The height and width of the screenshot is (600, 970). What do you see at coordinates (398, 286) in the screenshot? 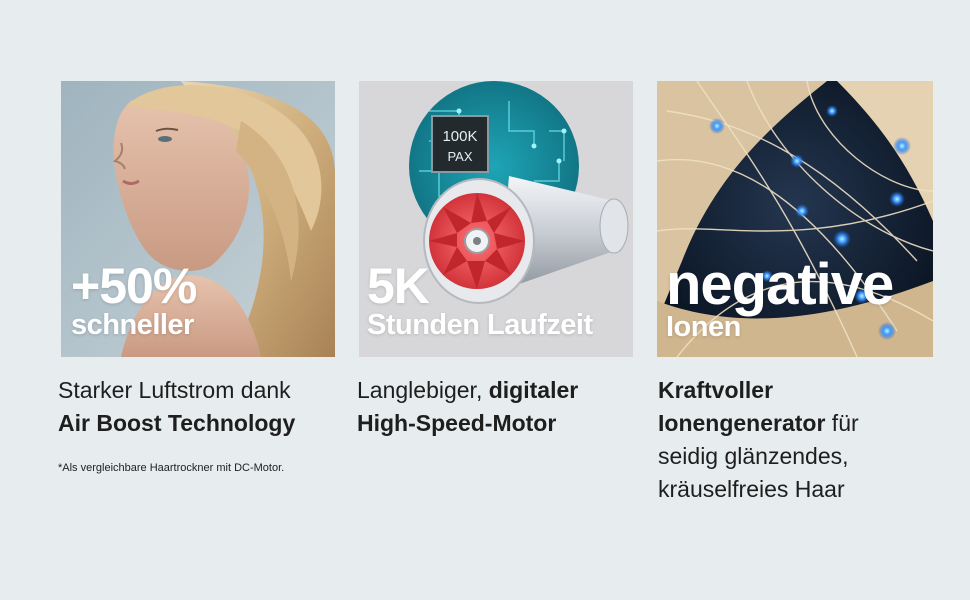
I see `feature-headline-number: 5K` at bounding box center [398, 286].